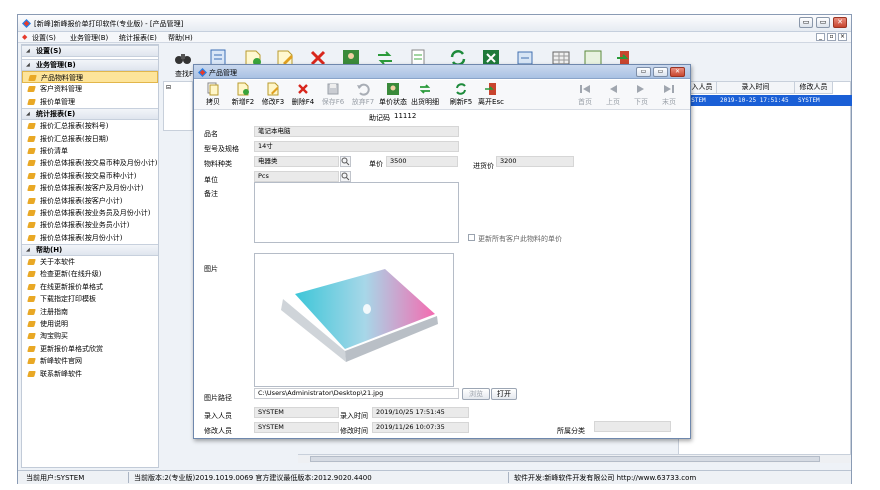 The image size is (880, 490). Describe the element at coordinates (809, 100) in the screenshot. I see `cell-modifier: SYSTEM` at that location.